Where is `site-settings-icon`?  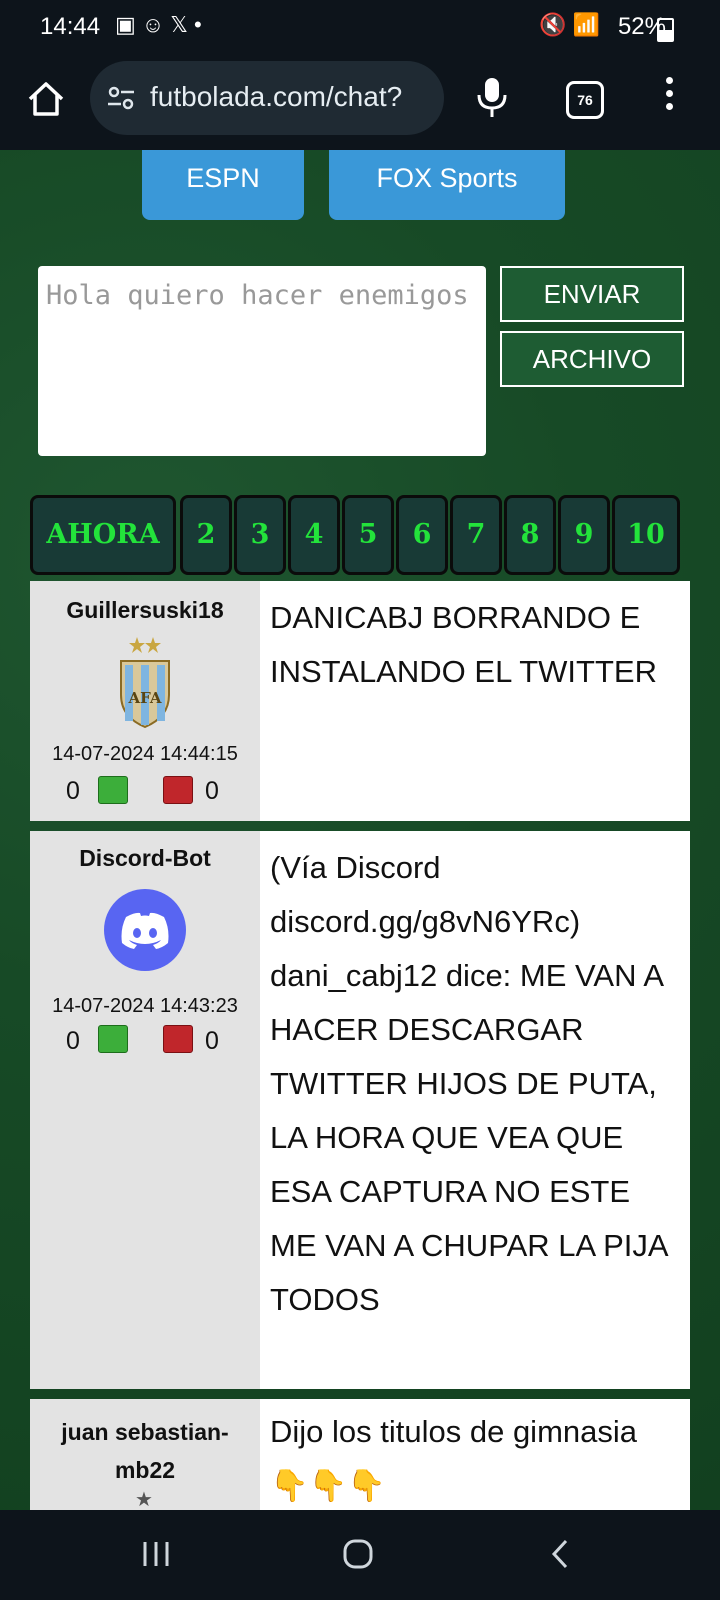 site-settings-icon is located at coordinates (121, 98).